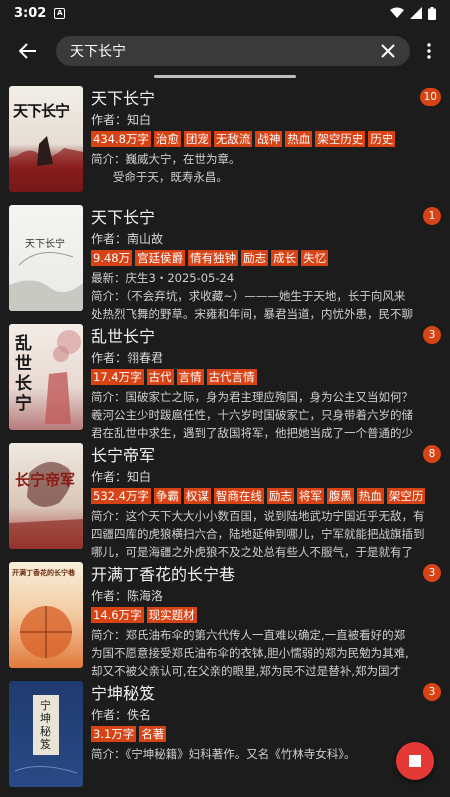  What do you see at coordinates (166, 168) in the screenshot?
I see `book-description: 简介：巍威大宁，在世为章。 受命于天，既寿永昌。` at bounding box center [166, 168].